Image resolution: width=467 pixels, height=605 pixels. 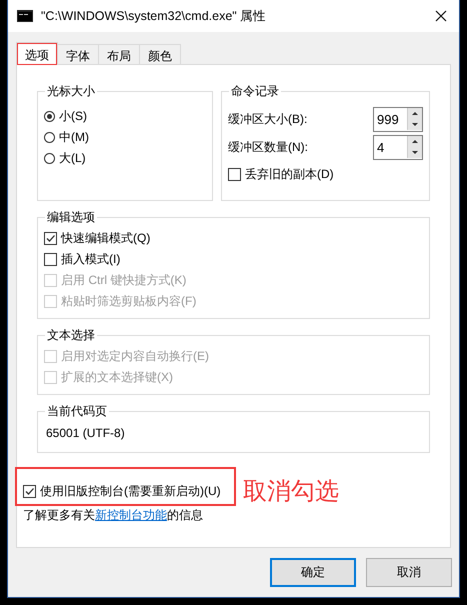 I want to click on annotation-text: 取消勾选, so click(x=291, y=491).